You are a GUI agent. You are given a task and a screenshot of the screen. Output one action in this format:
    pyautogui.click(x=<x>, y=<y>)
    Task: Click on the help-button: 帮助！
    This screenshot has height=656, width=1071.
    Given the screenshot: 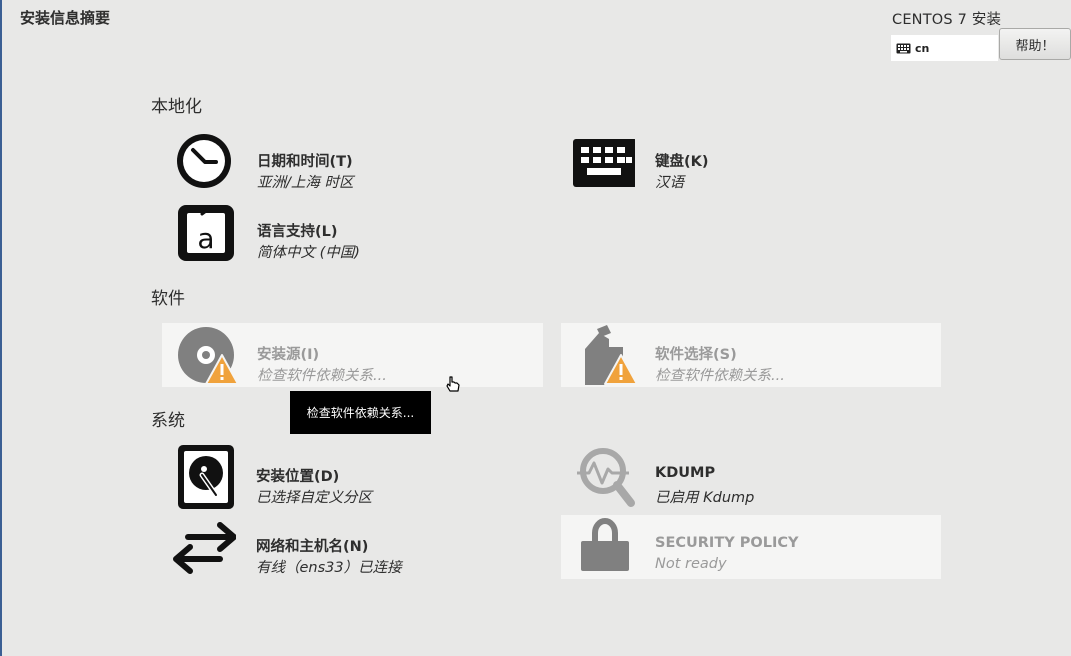 What is the action you would take?
    pyautogui.click(x=1035, y=44)
    